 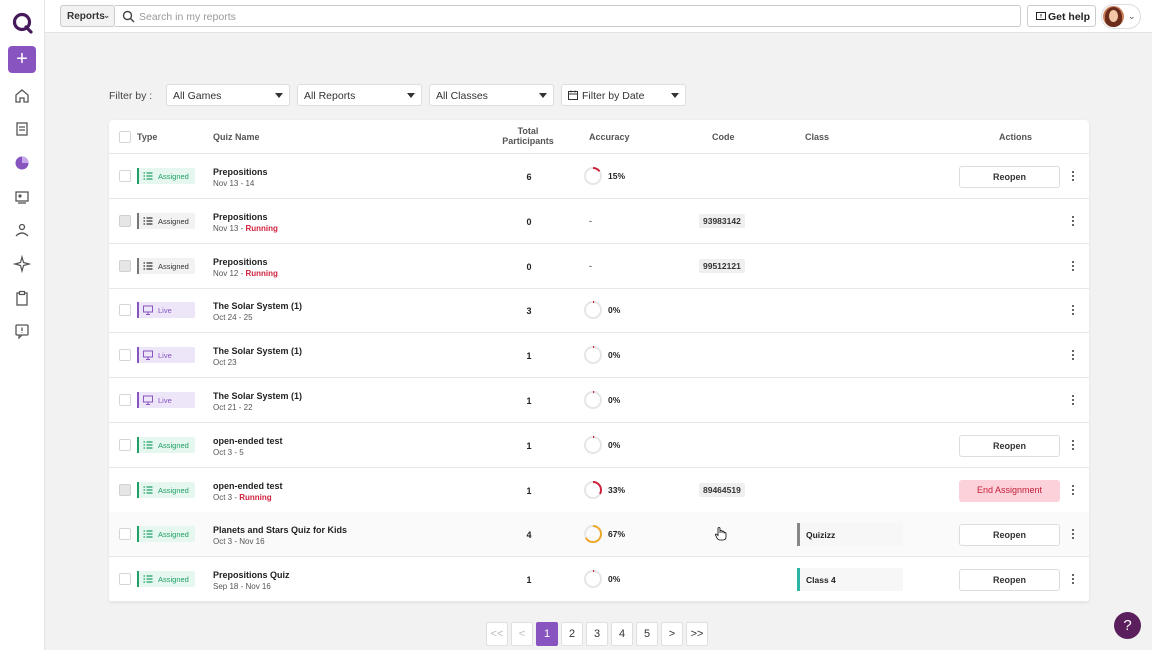 What do you see at coordinates (569, 16) in the screenshot?
I see `search-input` at bounding box center [569, 16].